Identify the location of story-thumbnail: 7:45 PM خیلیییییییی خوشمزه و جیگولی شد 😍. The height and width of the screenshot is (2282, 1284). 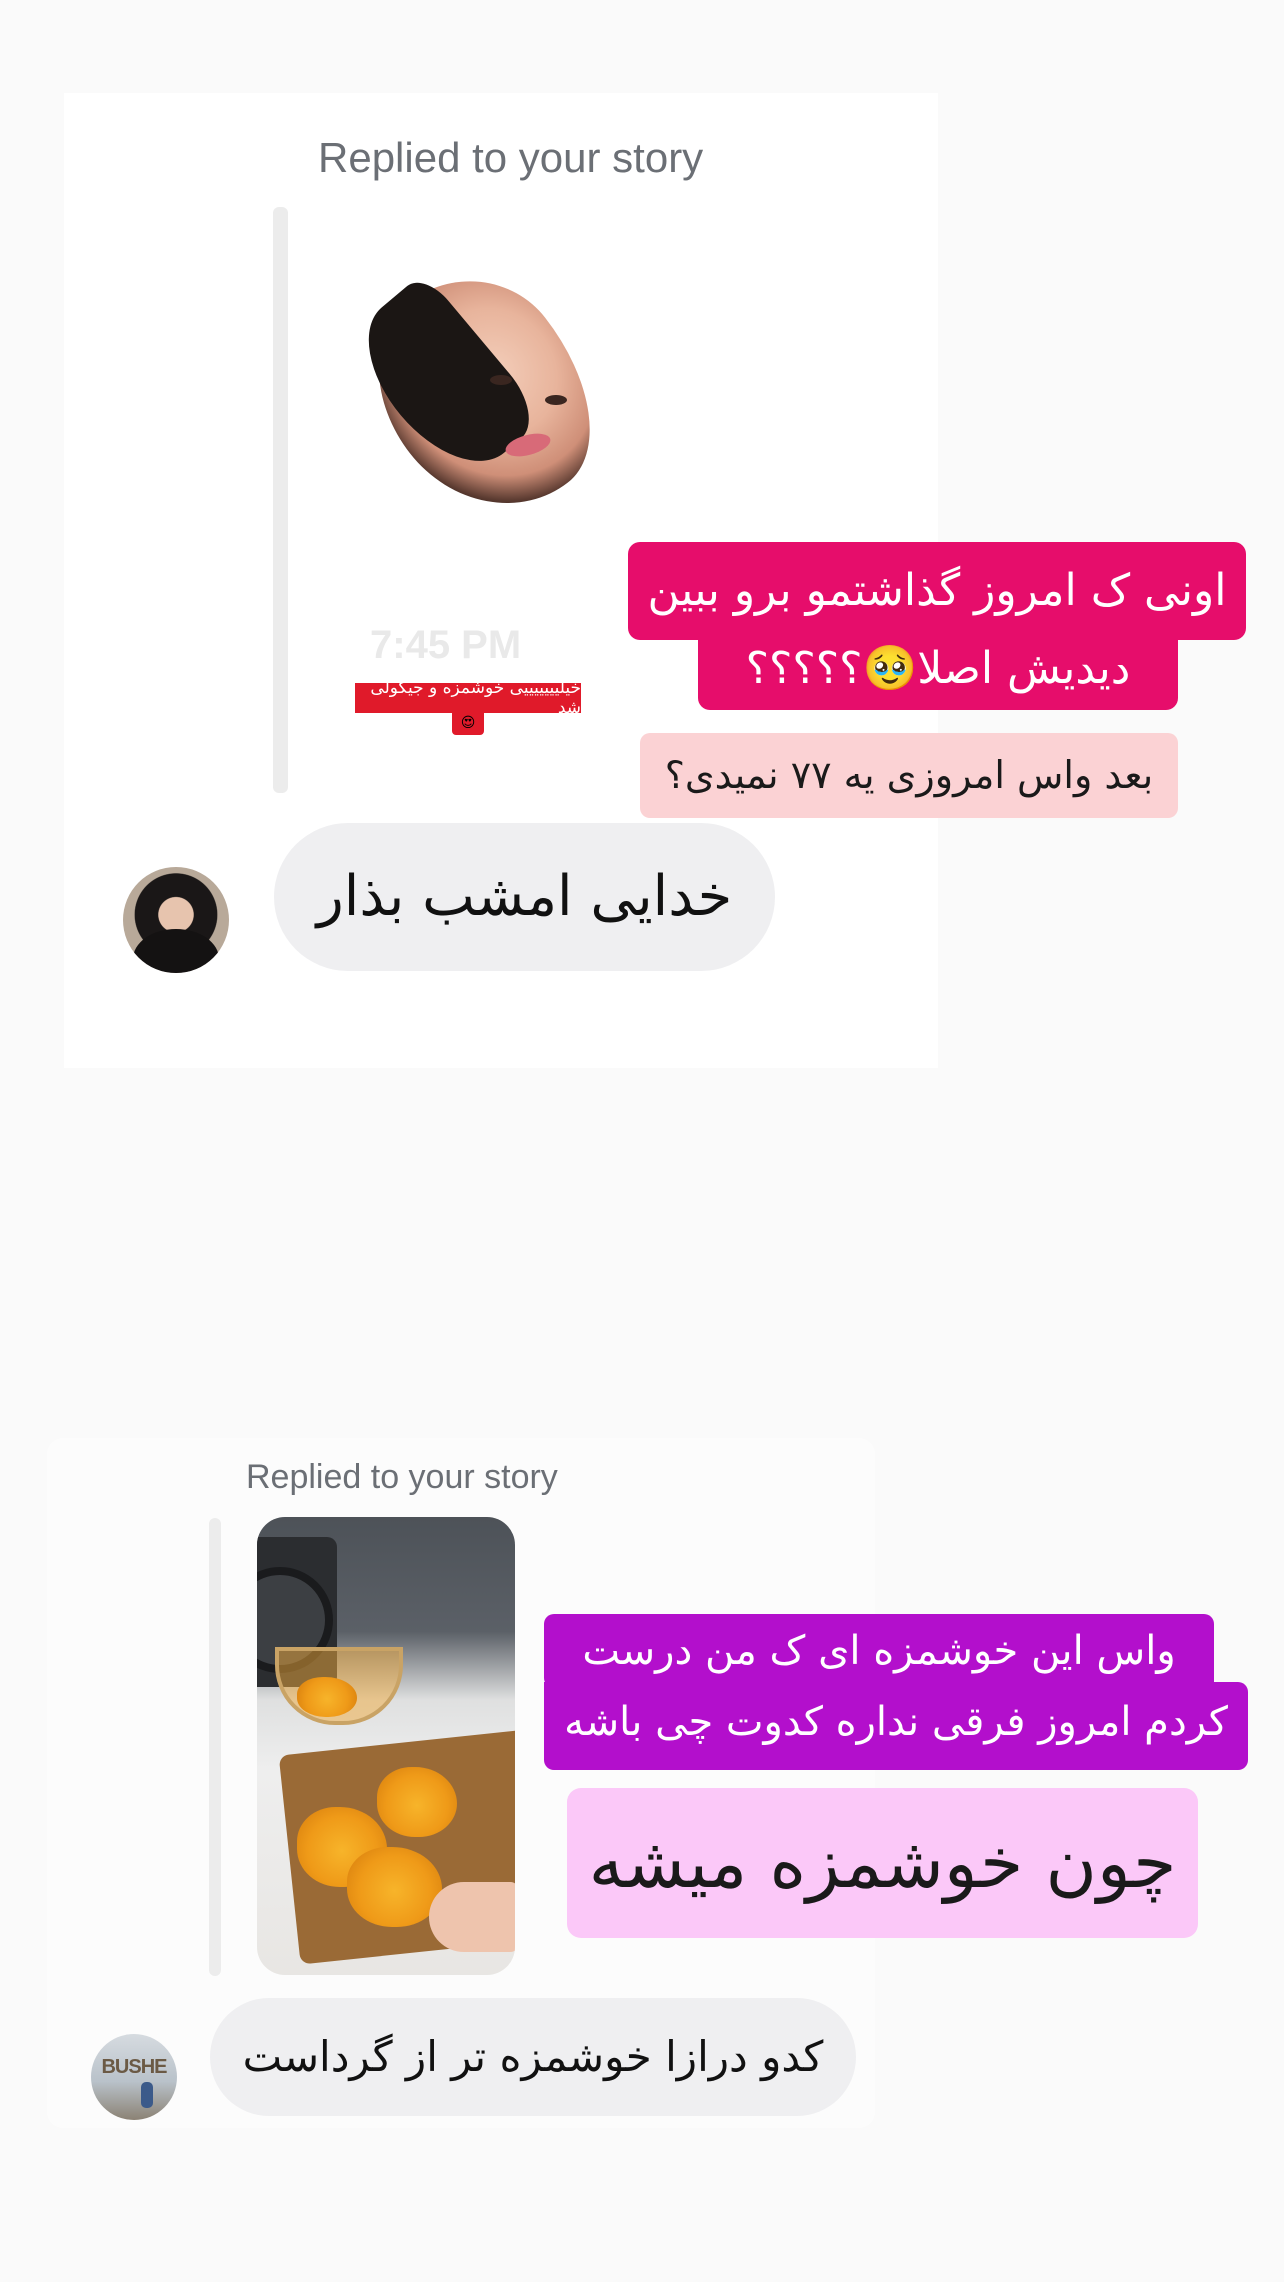
(488, 498).